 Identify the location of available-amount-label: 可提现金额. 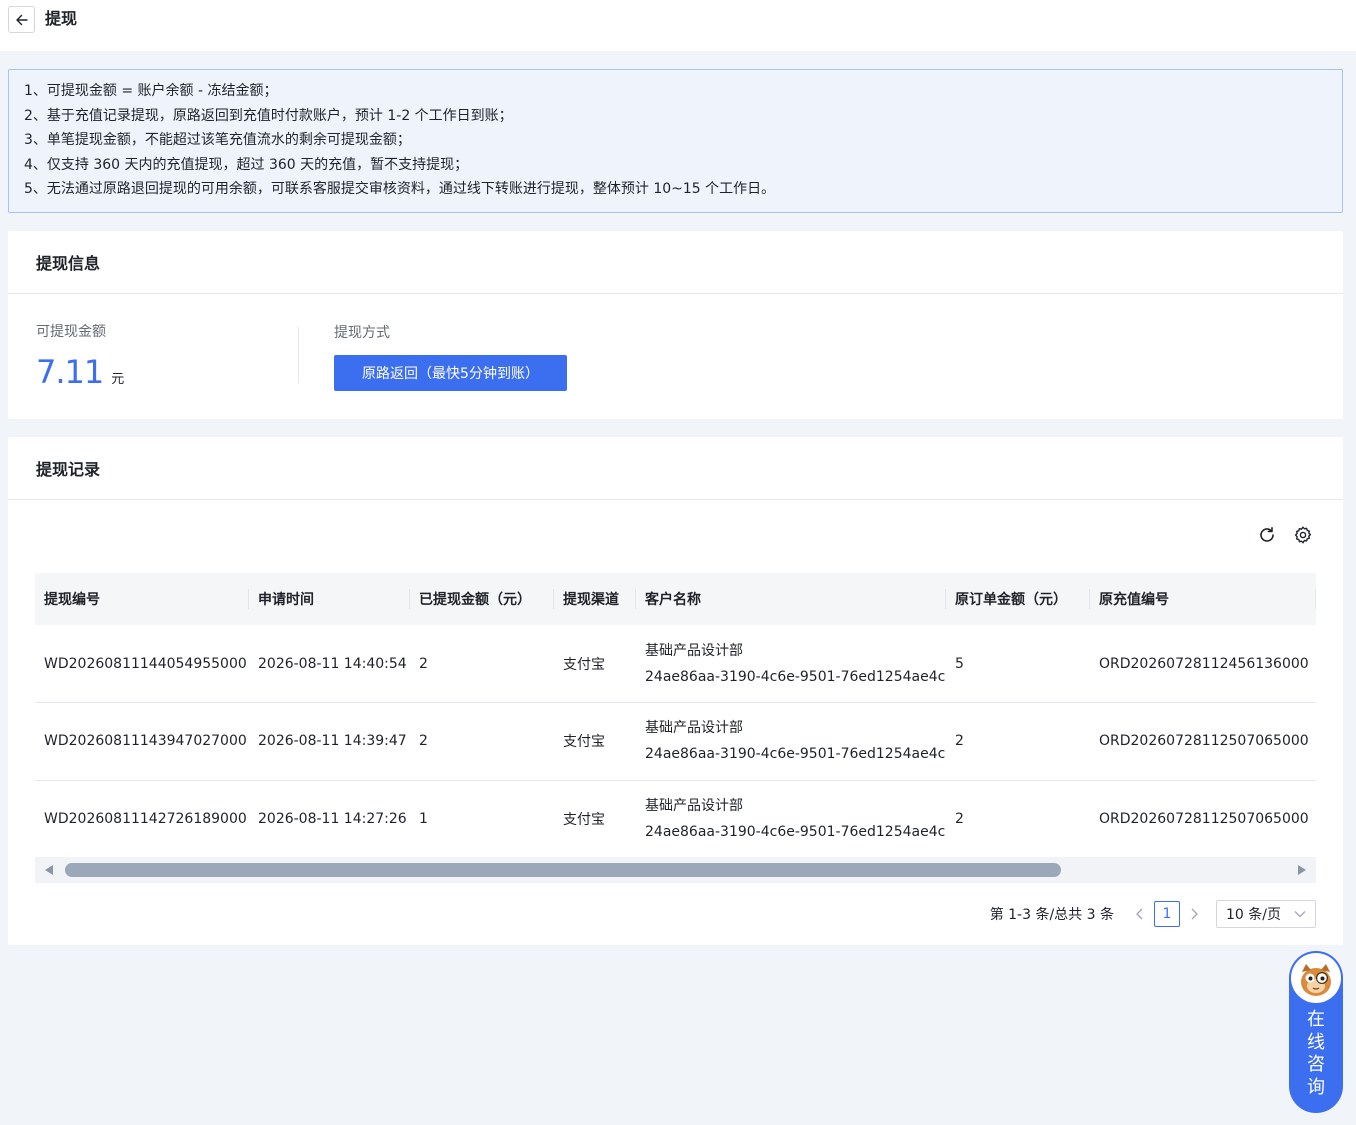
(71, 332).